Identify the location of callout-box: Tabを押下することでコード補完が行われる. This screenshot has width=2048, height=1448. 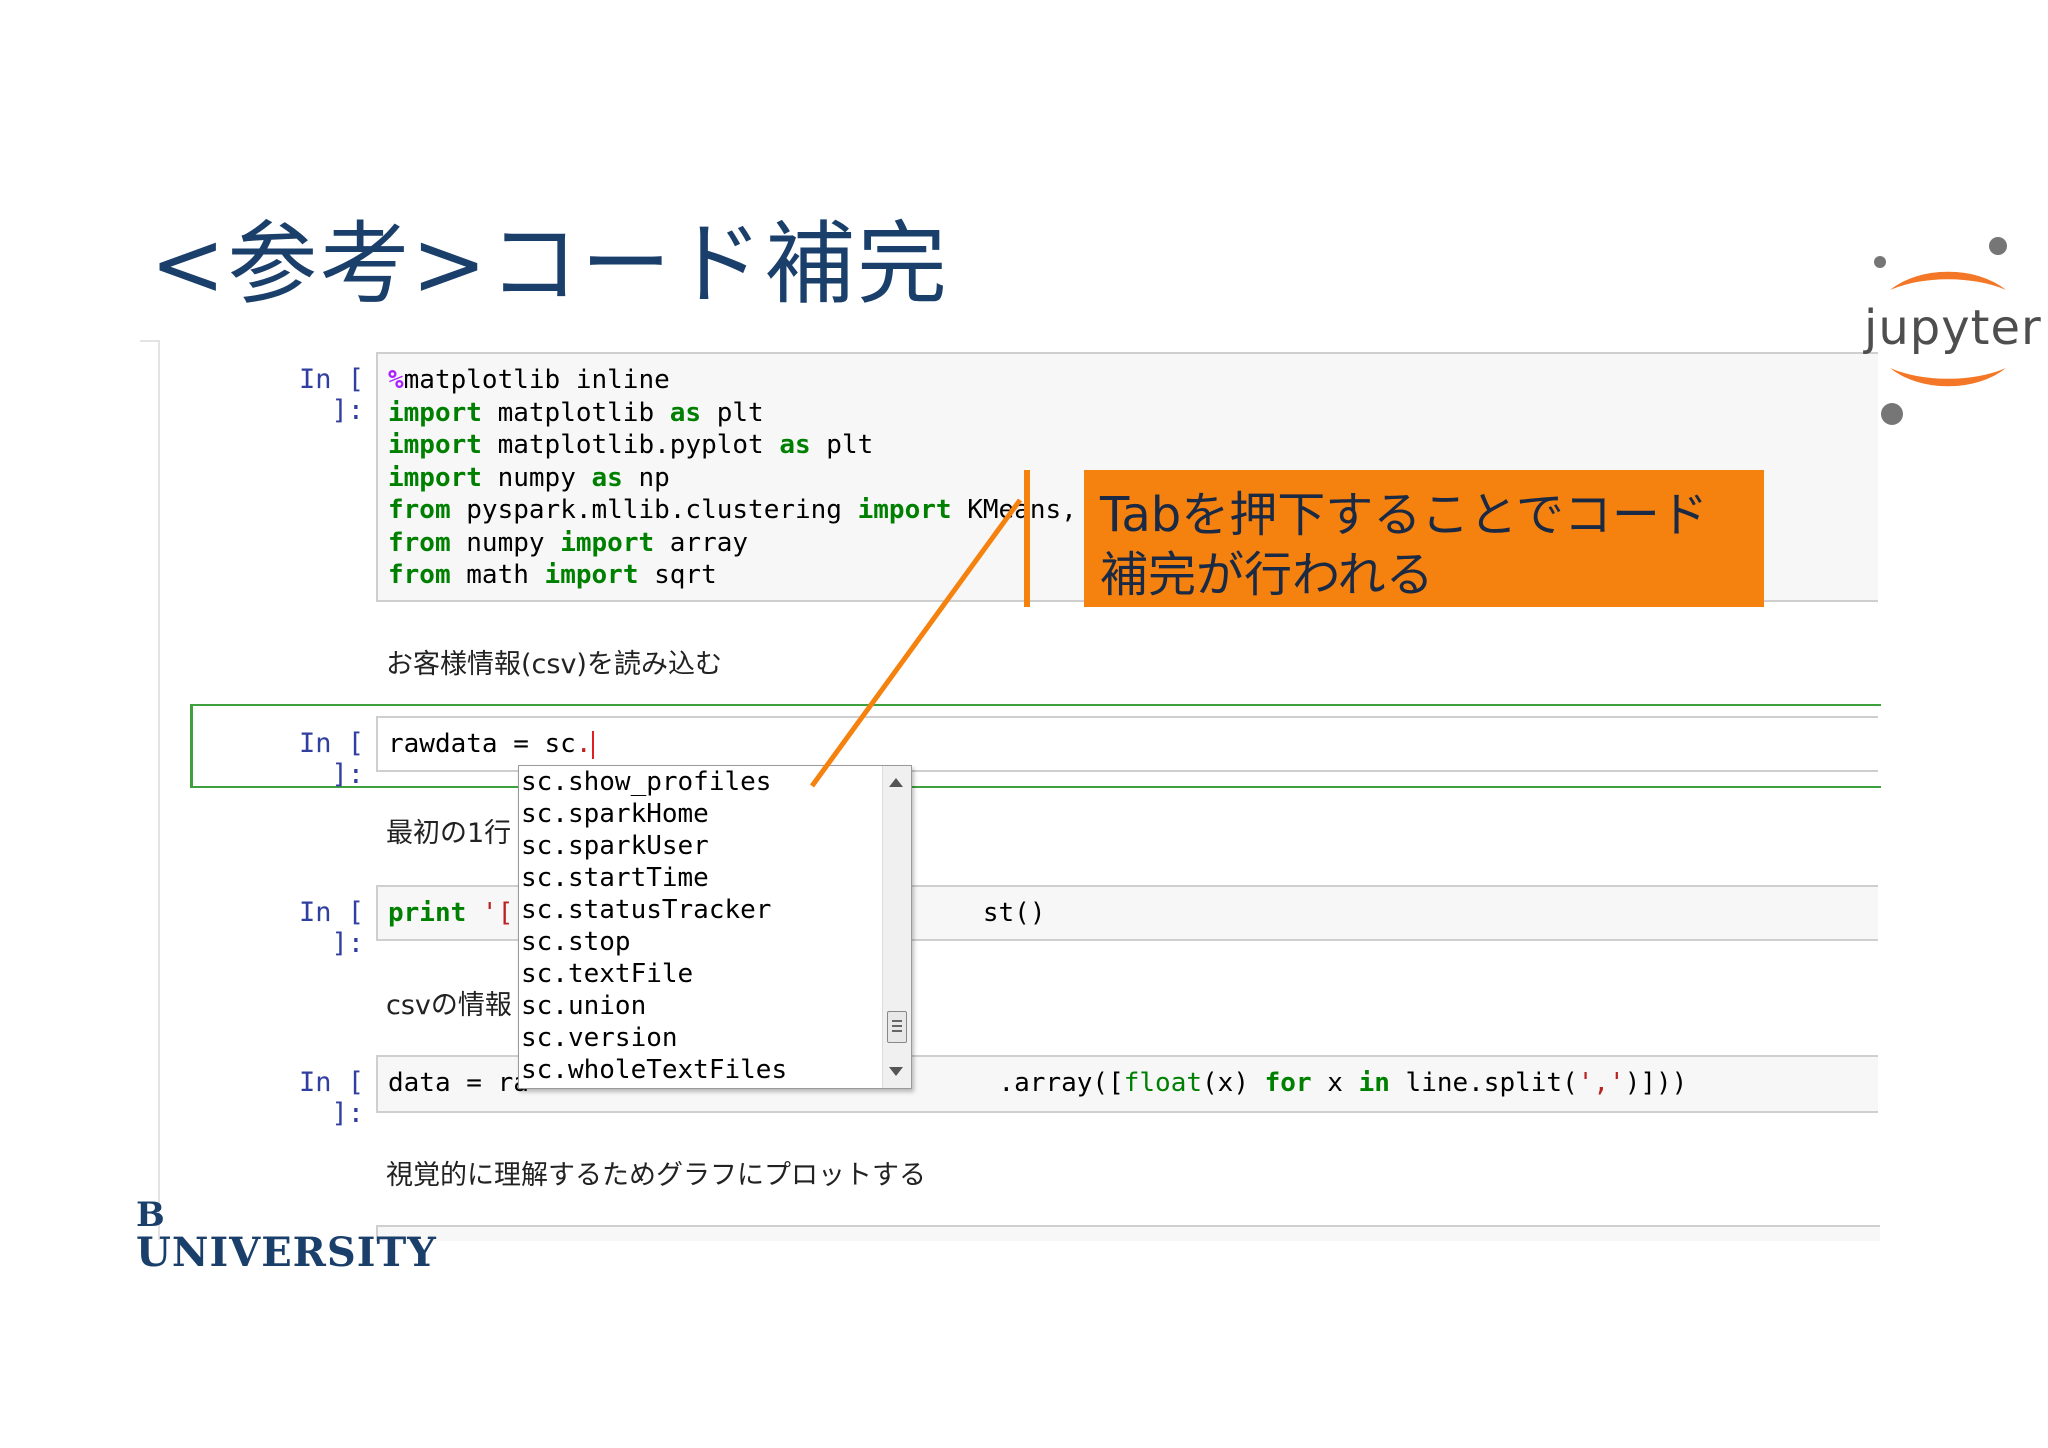
(1424, 538).